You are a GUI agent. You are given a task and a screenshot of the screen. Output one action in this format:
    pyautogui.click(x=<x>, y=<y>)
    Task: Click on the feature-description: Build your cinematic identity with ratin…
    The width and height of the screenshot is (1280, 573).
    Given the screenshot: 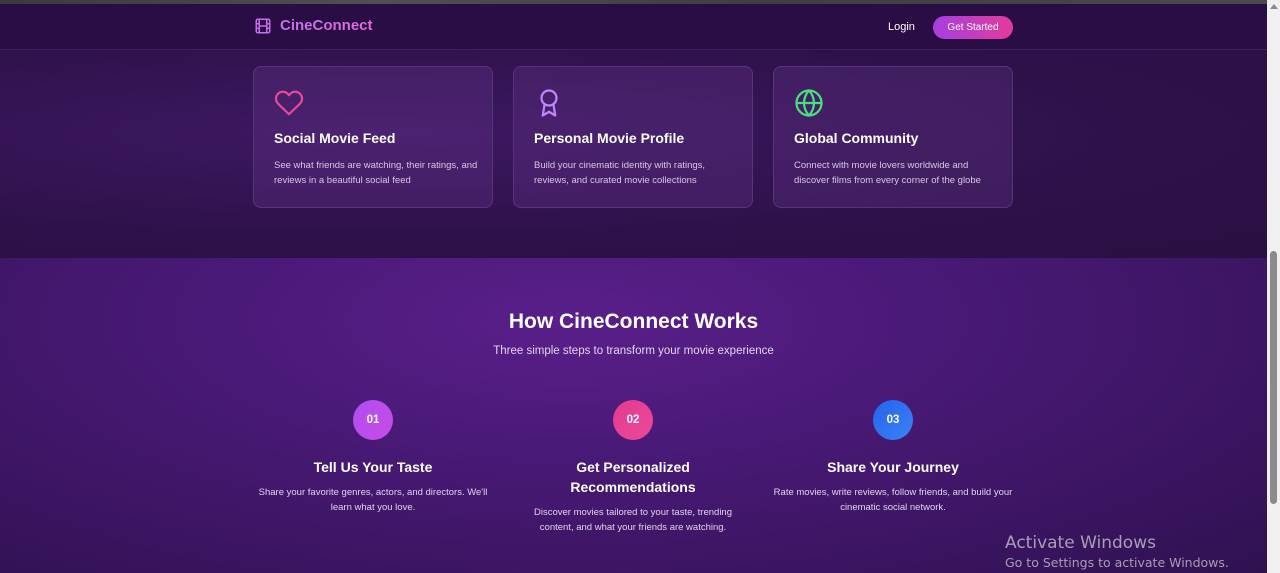 What is the action you would take?
    pyautogui.click(x=620, y=173)
    